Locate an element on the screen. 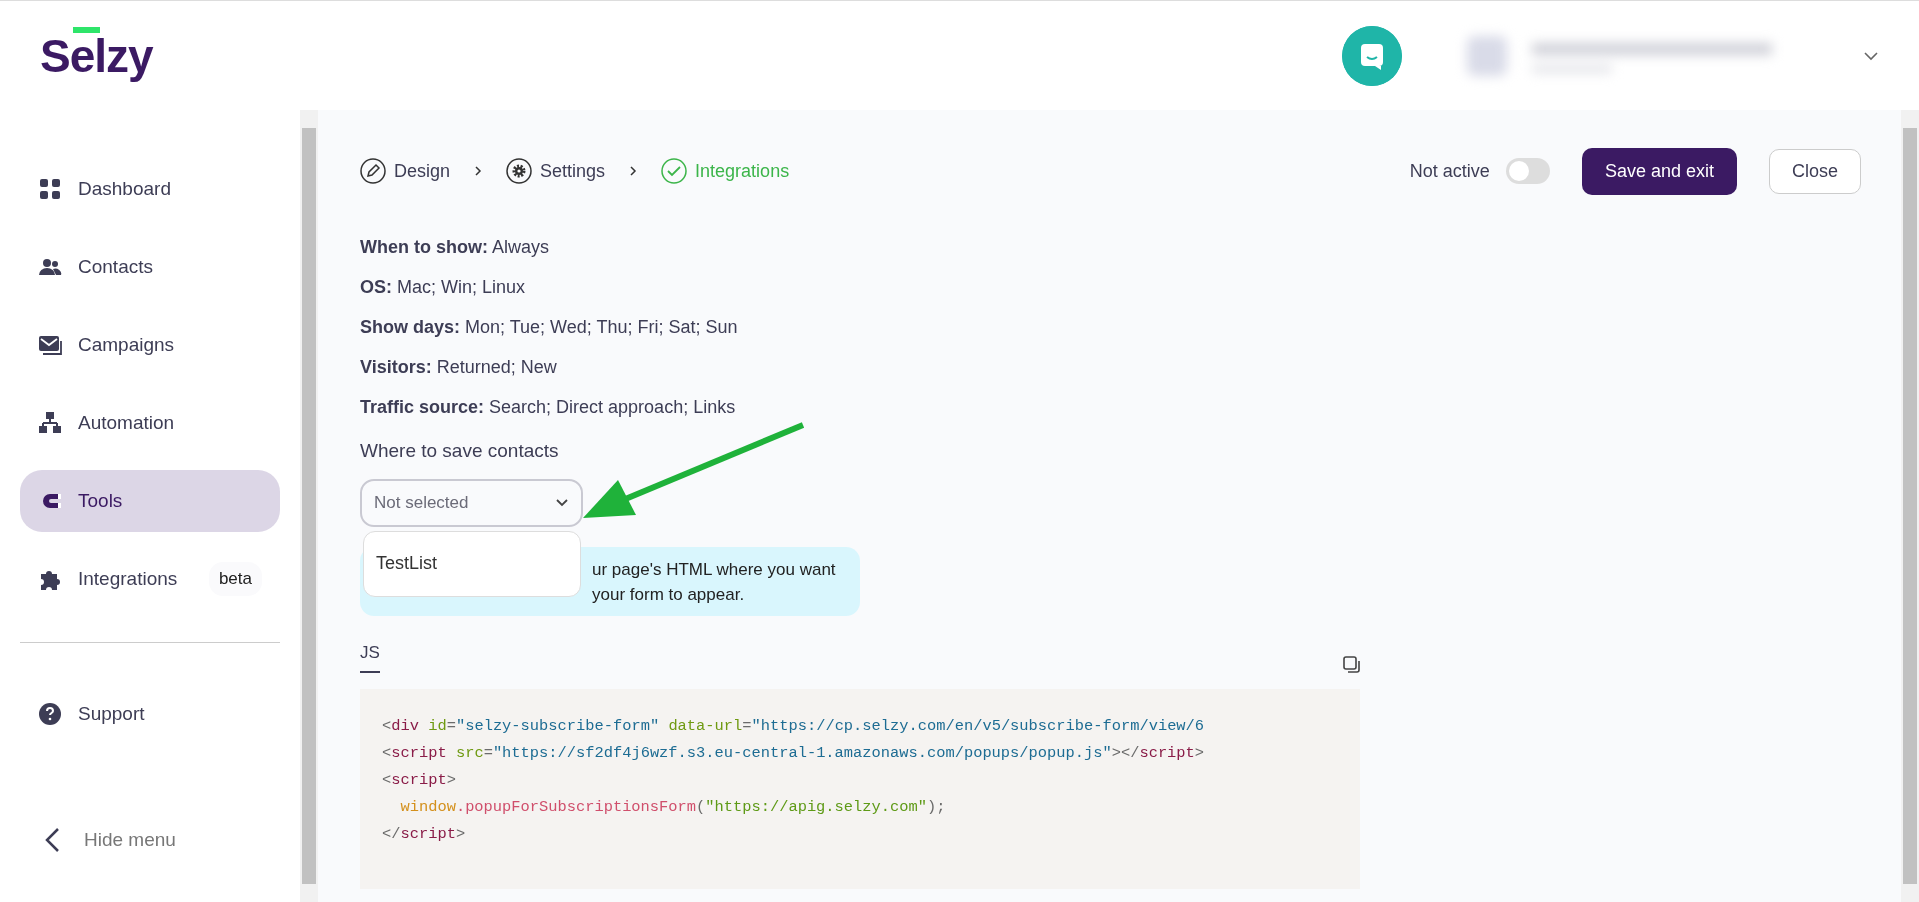  status-label: Not active is located at coordinates (1449, 171).